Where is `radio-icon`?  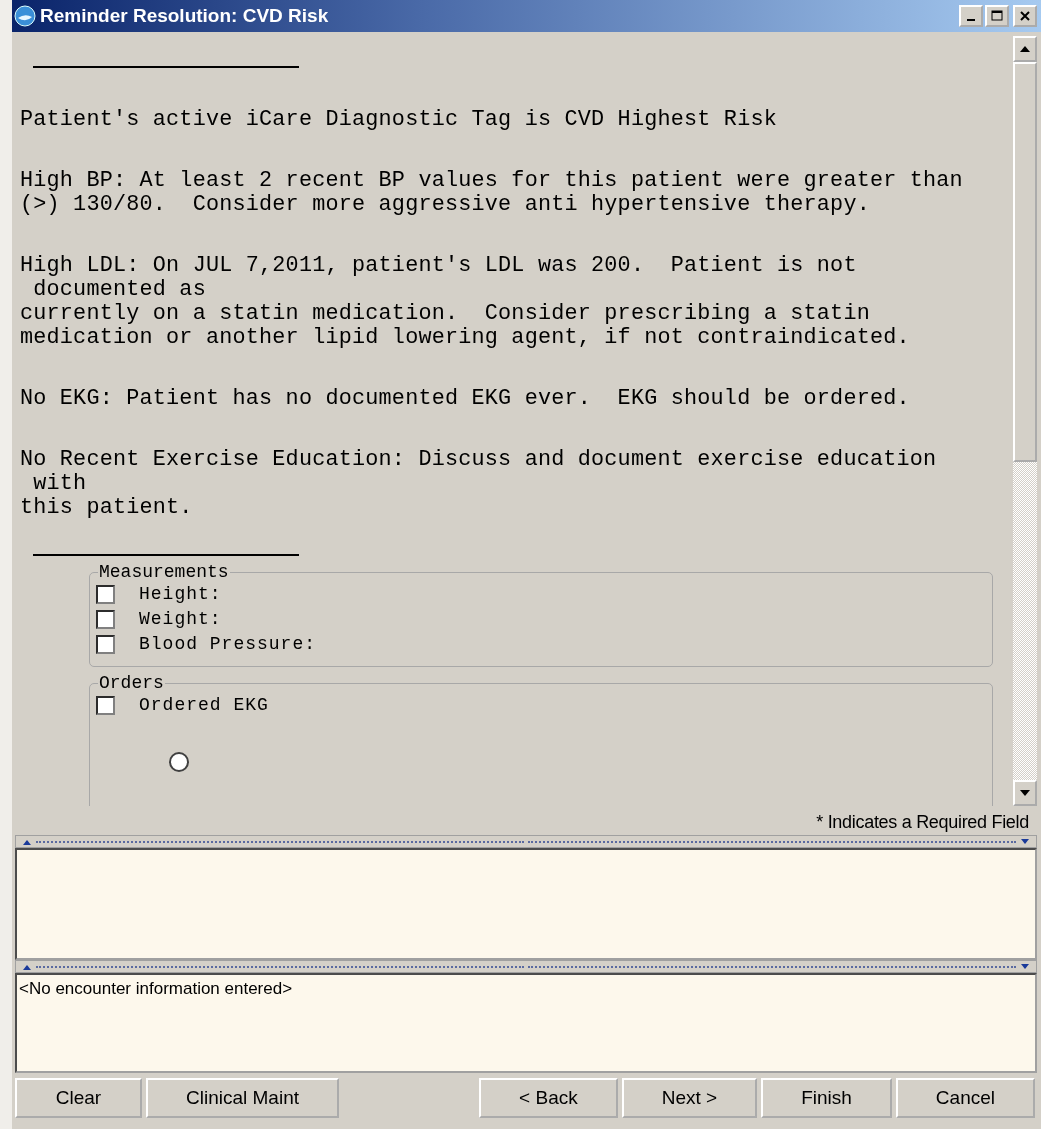 radio-icon is located at coordinates (179, 762).